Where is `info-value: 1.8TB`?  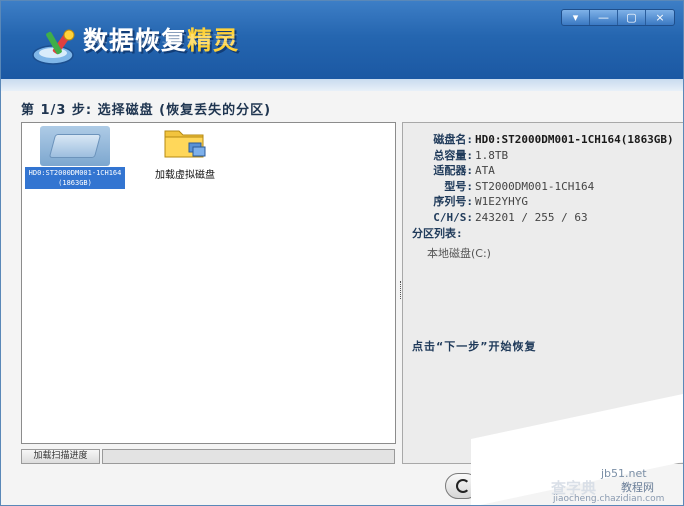 info-value: 1.8TB is located at coordinates (492, 155).